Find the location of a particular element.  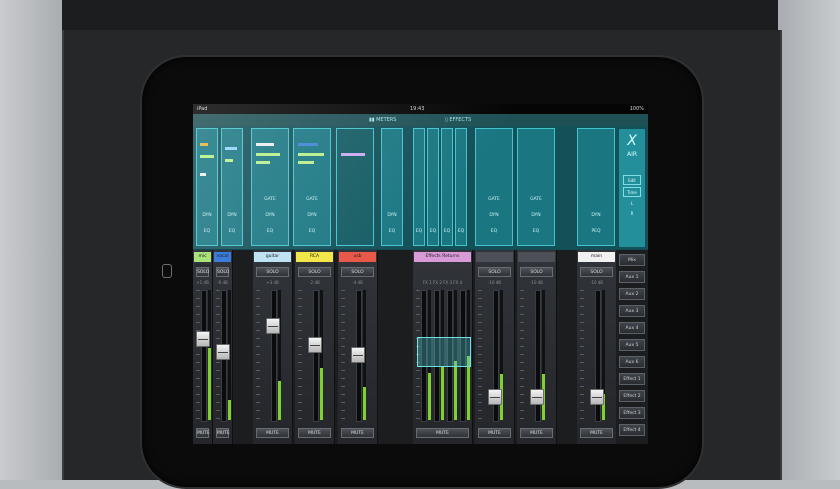

bus-select-button: Effect 2 is located at coordinates (632, 396).